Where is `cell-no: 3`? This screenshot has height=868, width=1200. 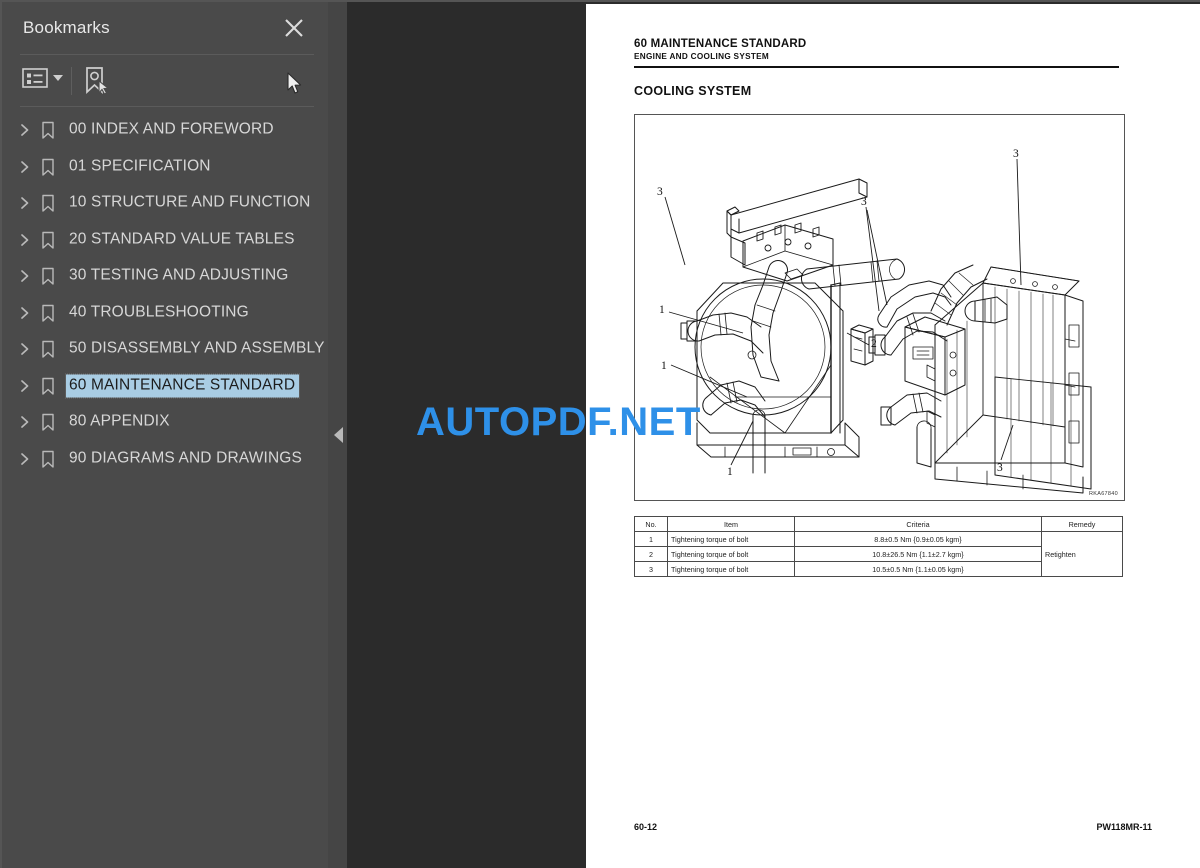 cell-no: 3 is located at coordinates (651, 569).